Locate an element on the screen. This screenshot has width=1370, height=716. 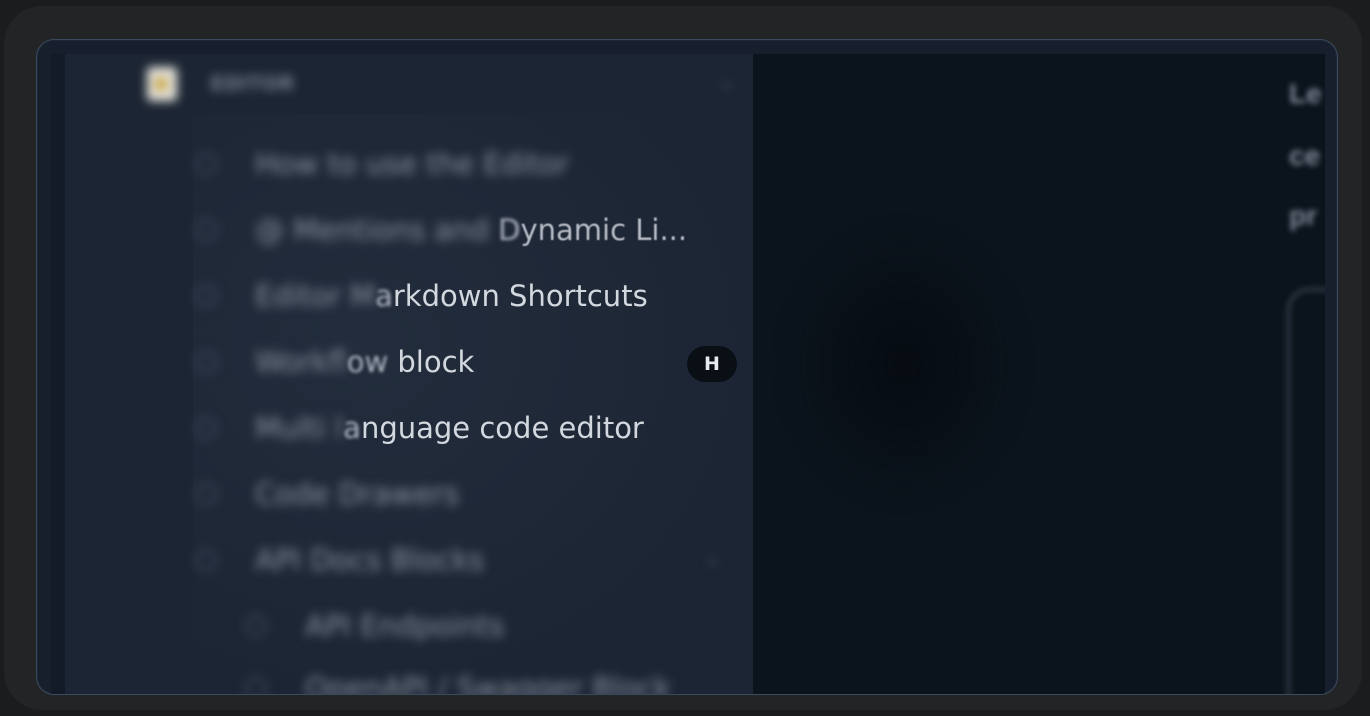
sidebar-item-label: Multi language code editor is located at coordinates (449, 428).